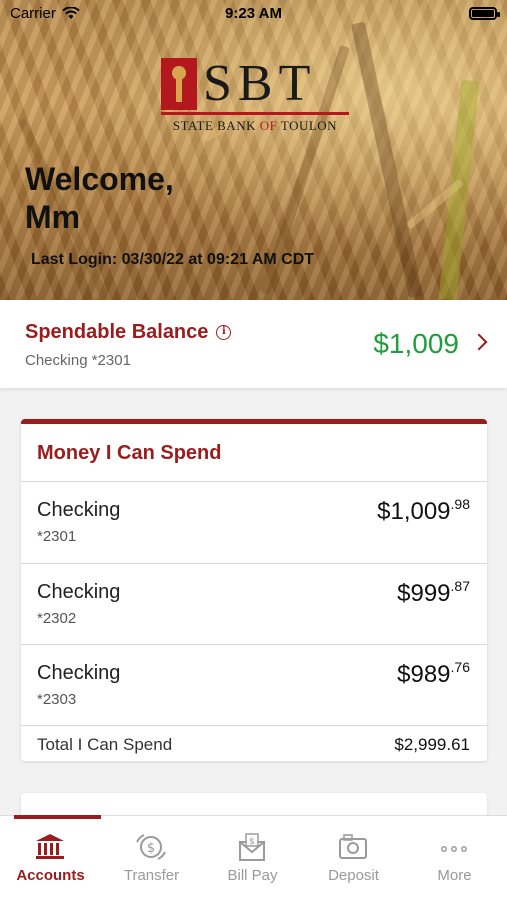 This screenshot has width=507, height=900. I want to click on bank-logo: SBT STATE BANK OF TOULON, so click(255, 94).